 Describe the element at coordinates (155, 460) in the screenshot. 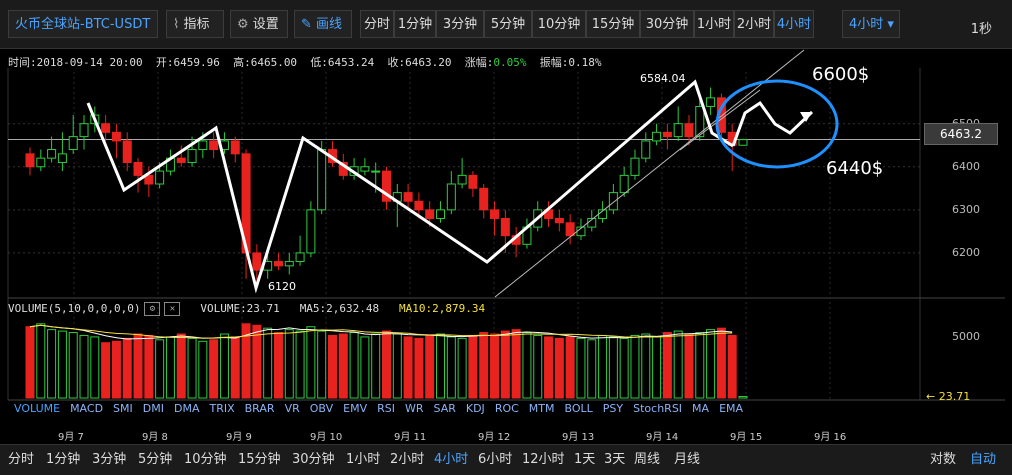

I see `bottom-period-tab: 5分钟` at that location.